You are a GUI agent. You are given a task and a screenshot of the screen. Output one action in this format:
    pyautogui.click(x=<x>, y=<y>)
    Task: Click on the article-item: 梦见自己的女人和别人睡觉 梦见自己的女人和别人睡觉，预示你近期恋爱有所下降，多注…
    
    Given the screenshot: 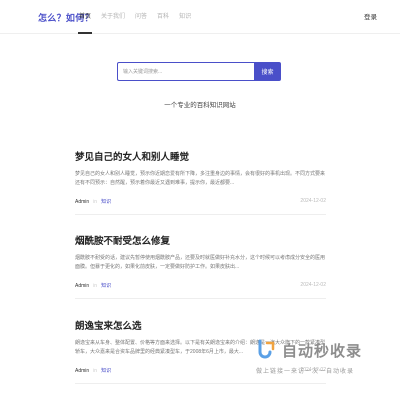 What is the action you would take?
    pyautogui.click(x=200, y=182)
    